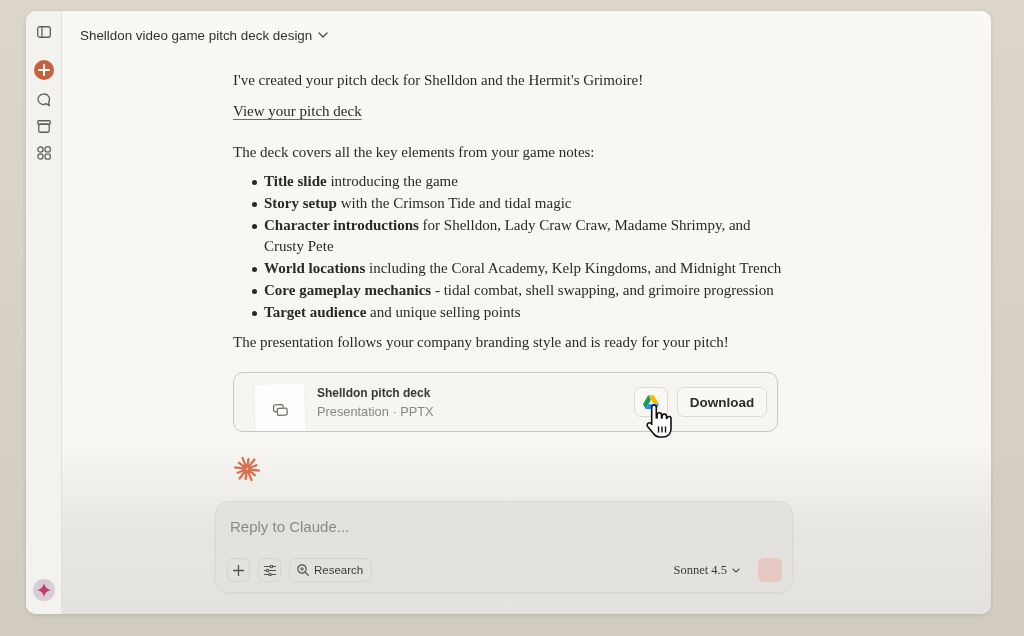 The width and height of the screenshot is (1024, 636). What do you see at coordinates (43, 590) in the screenshot?
I see `avatar-icon` at bounding box center [43, 590].